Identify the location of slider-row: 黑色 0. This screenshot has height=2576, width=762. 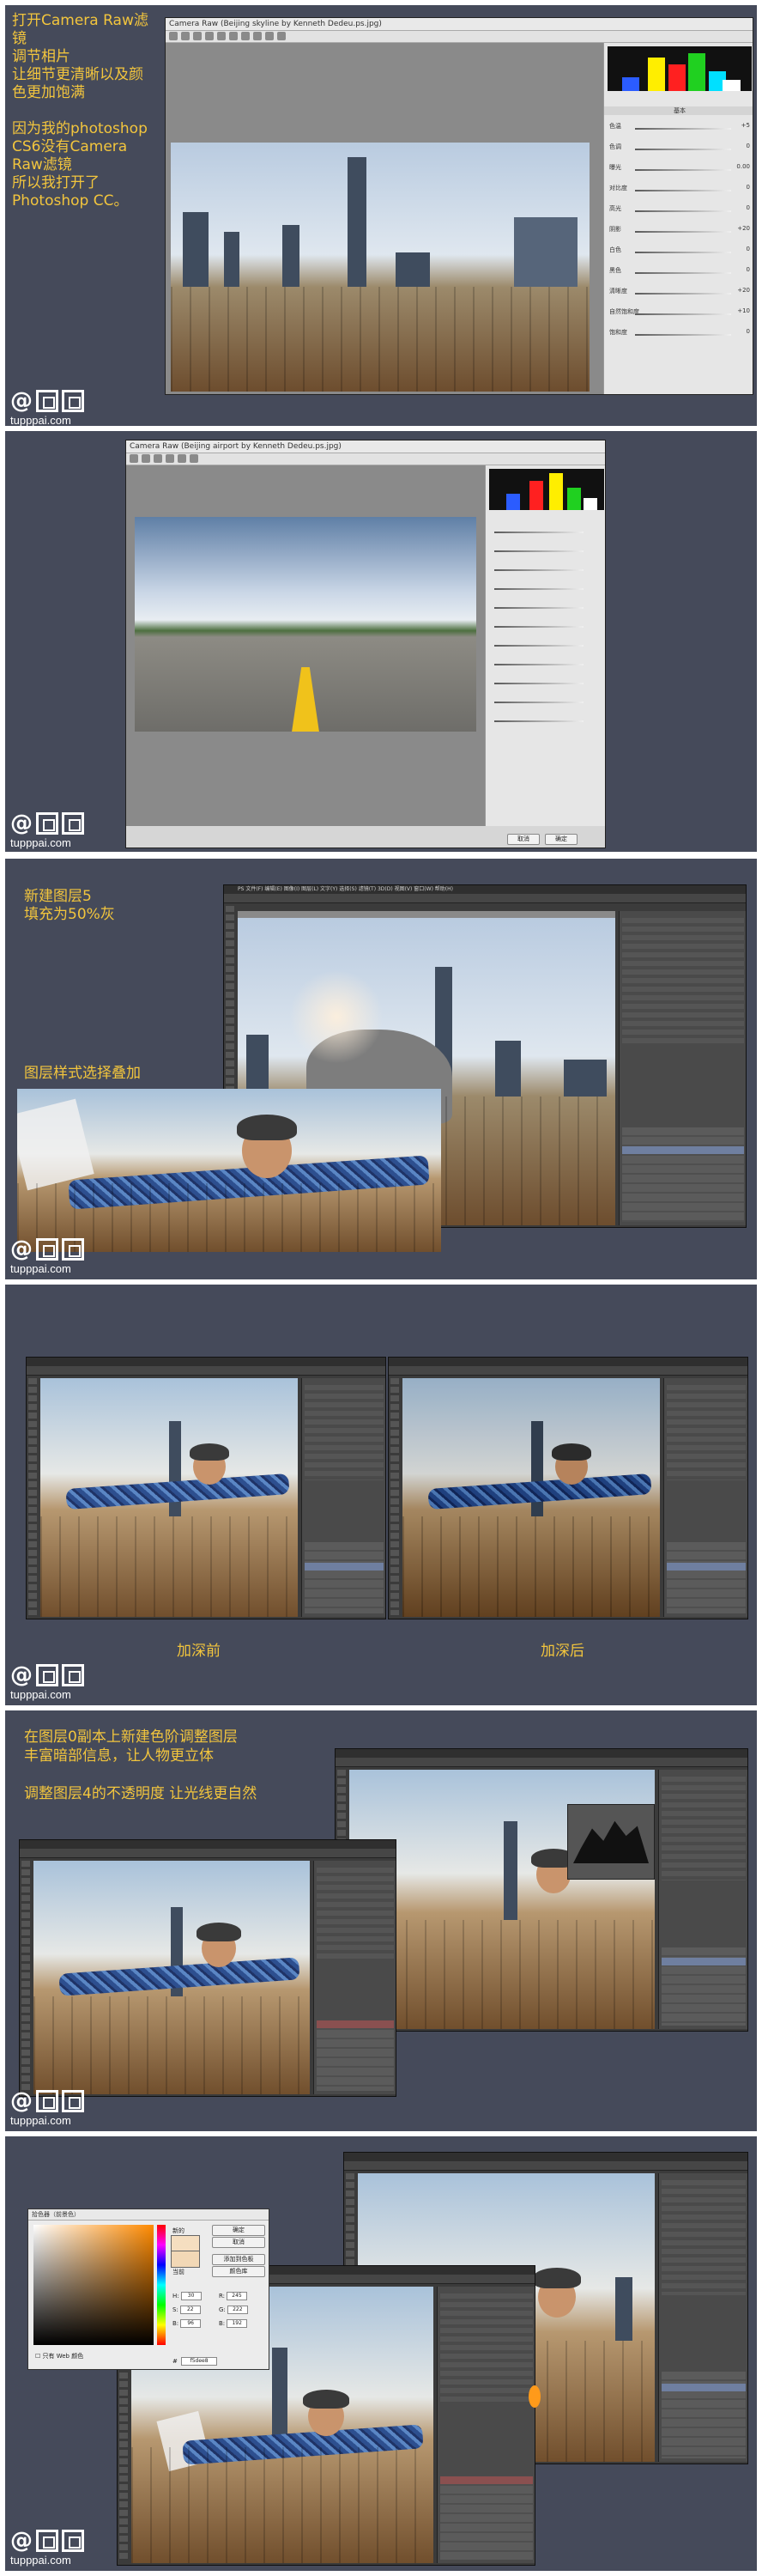
(679, 271).